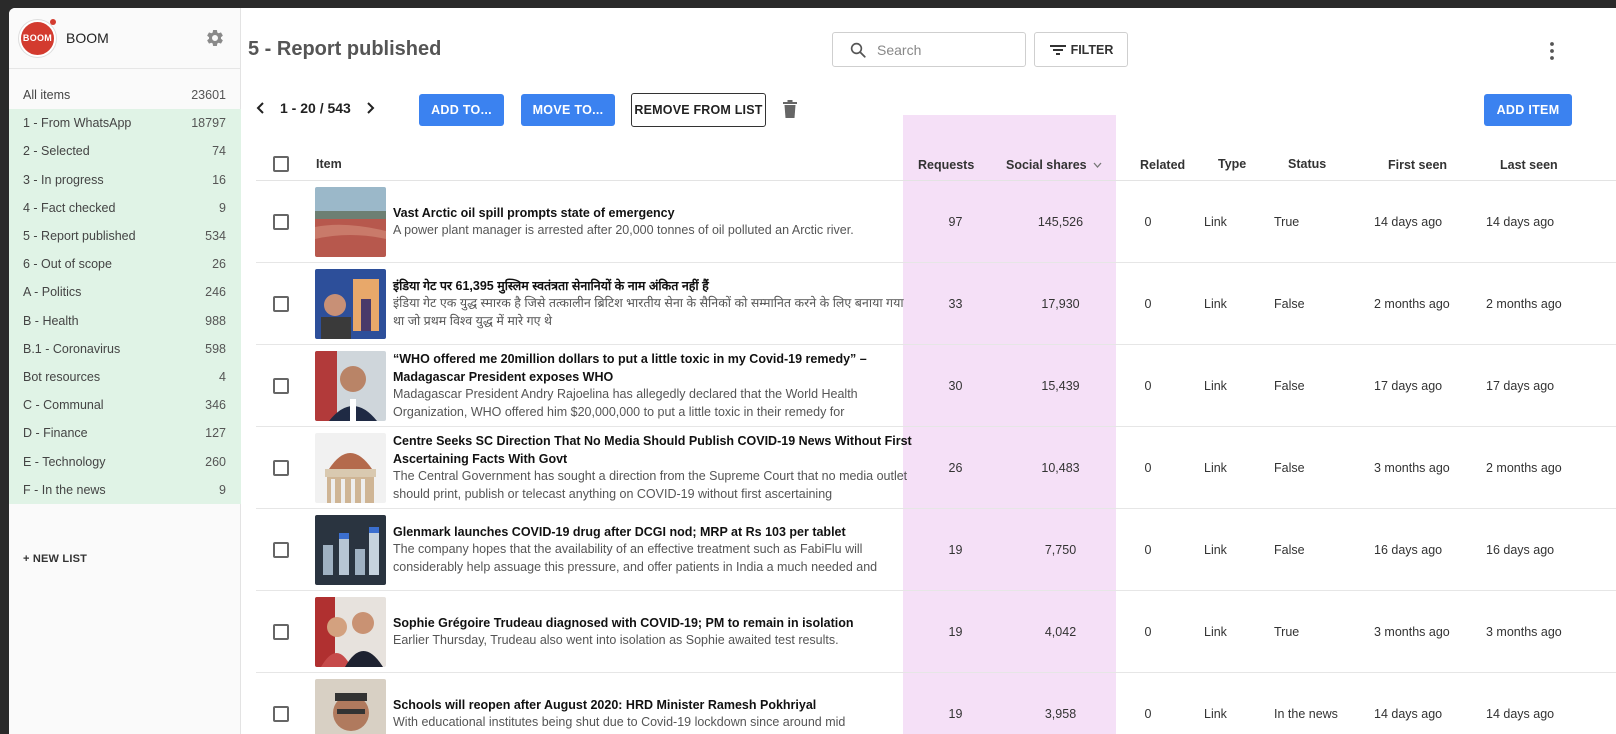  What do you see at coordinates (125, 95) in the screenshot?
I see `sidebar-list-item: All items 23601` at bounding box center [125, 95].